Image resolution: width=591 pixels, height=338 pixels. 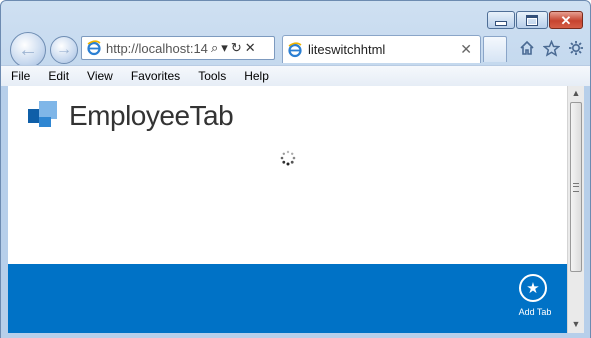 What do you see at coordinates (94, 48) in the screenshot?
I see `ie-page-icon` at bounding box center [94, 48].